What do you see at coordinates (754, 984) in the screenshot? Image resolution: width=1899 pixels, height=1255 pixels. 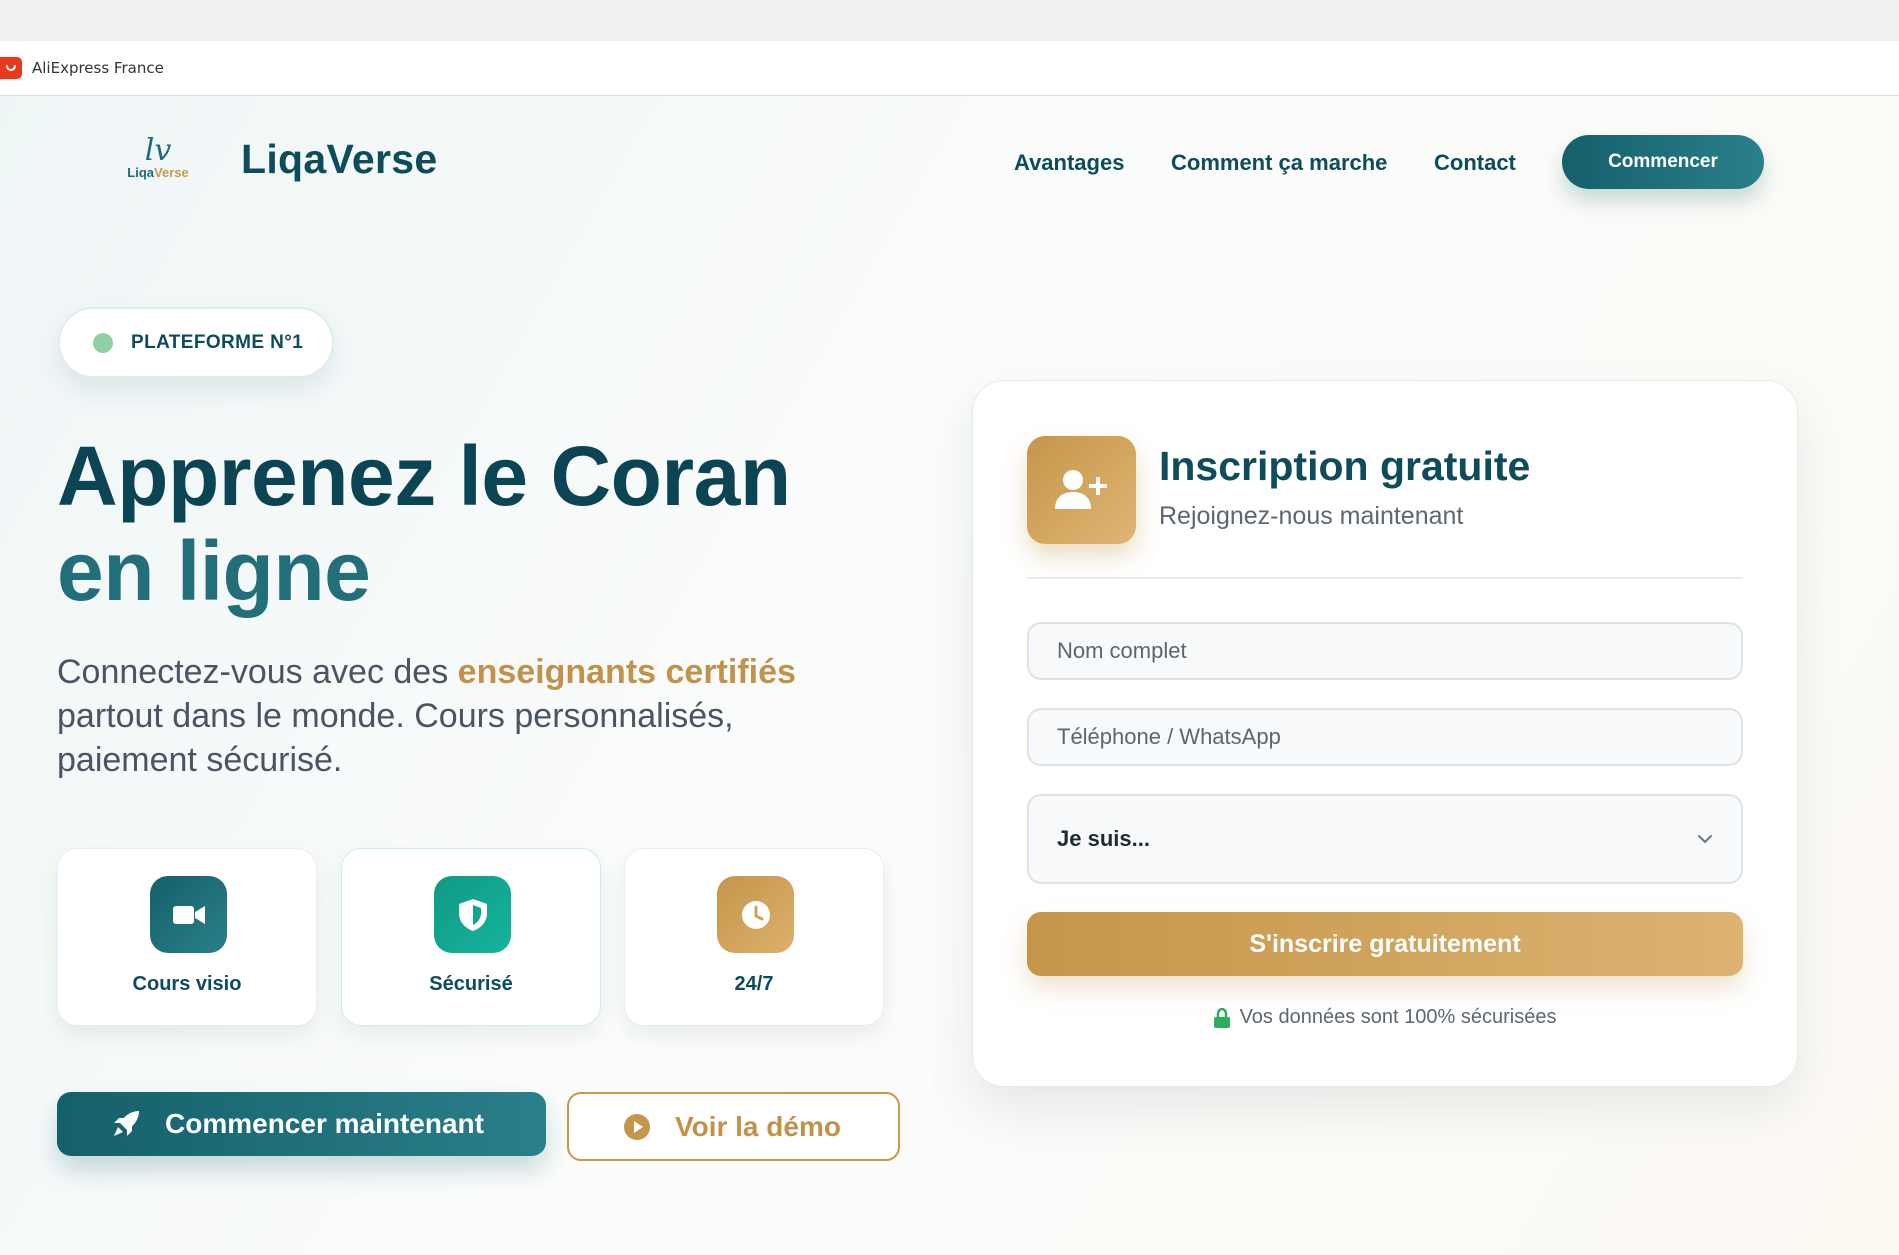 I see `feature-label: 24/7` at bounding box center [754, 984].